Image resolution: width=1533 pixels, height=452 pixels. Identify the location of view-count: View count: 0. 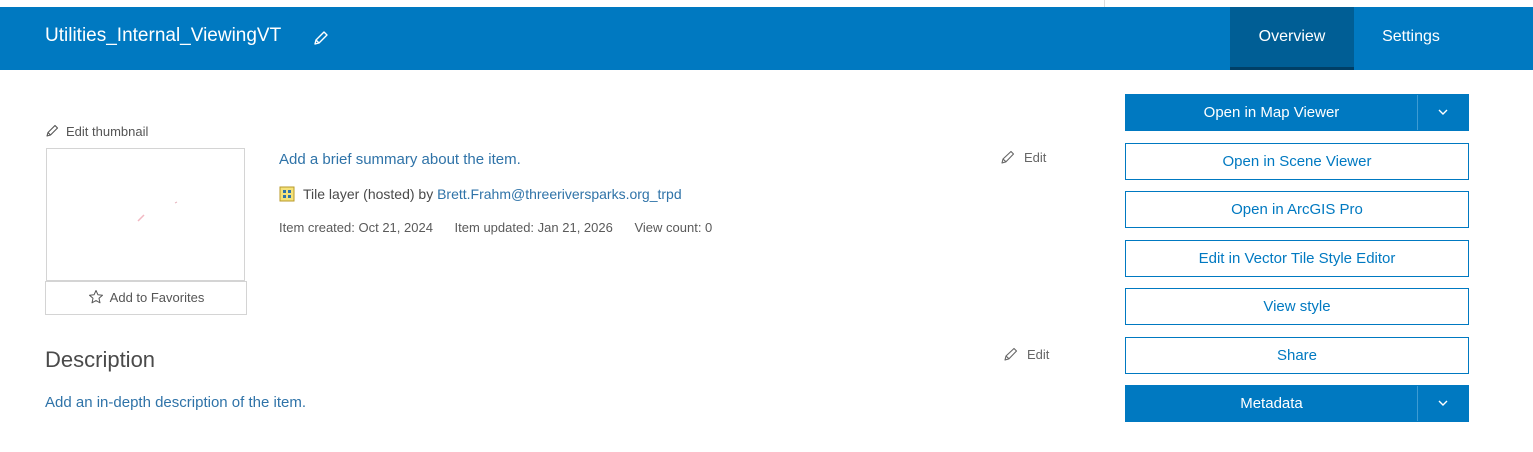
(673, 227).